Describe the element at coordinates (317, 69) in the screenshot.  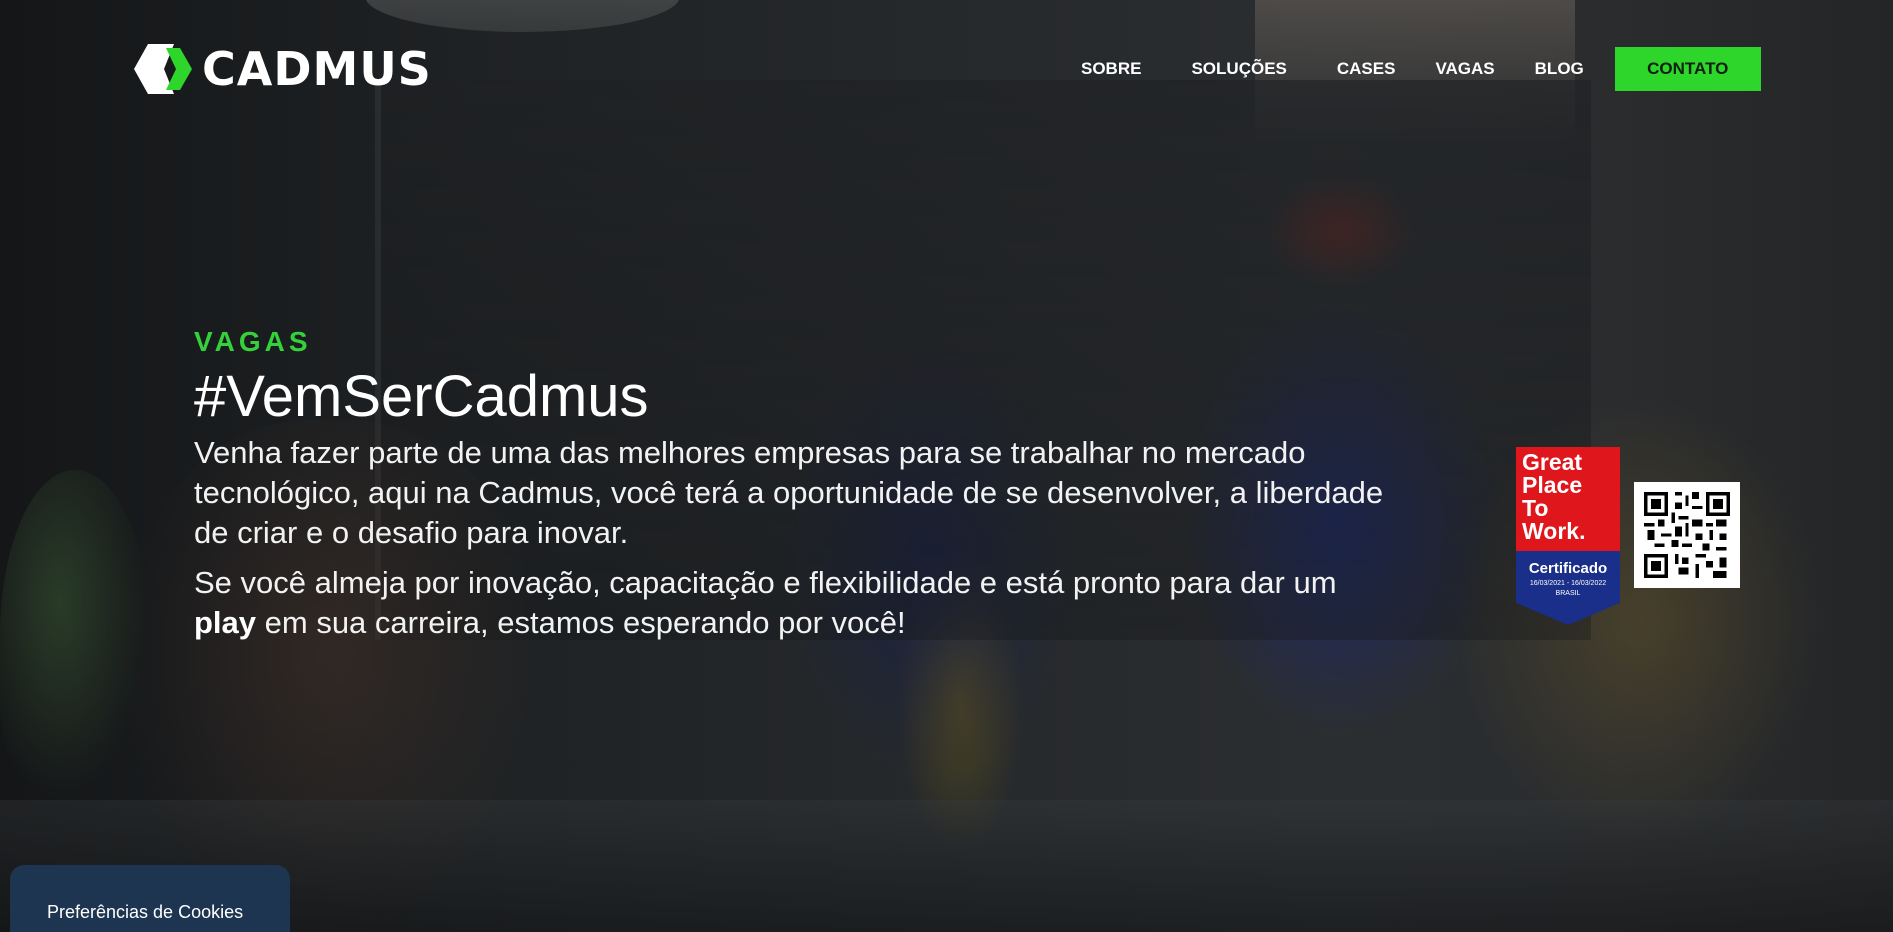
I see `logo-text: CADMUS` at that location.